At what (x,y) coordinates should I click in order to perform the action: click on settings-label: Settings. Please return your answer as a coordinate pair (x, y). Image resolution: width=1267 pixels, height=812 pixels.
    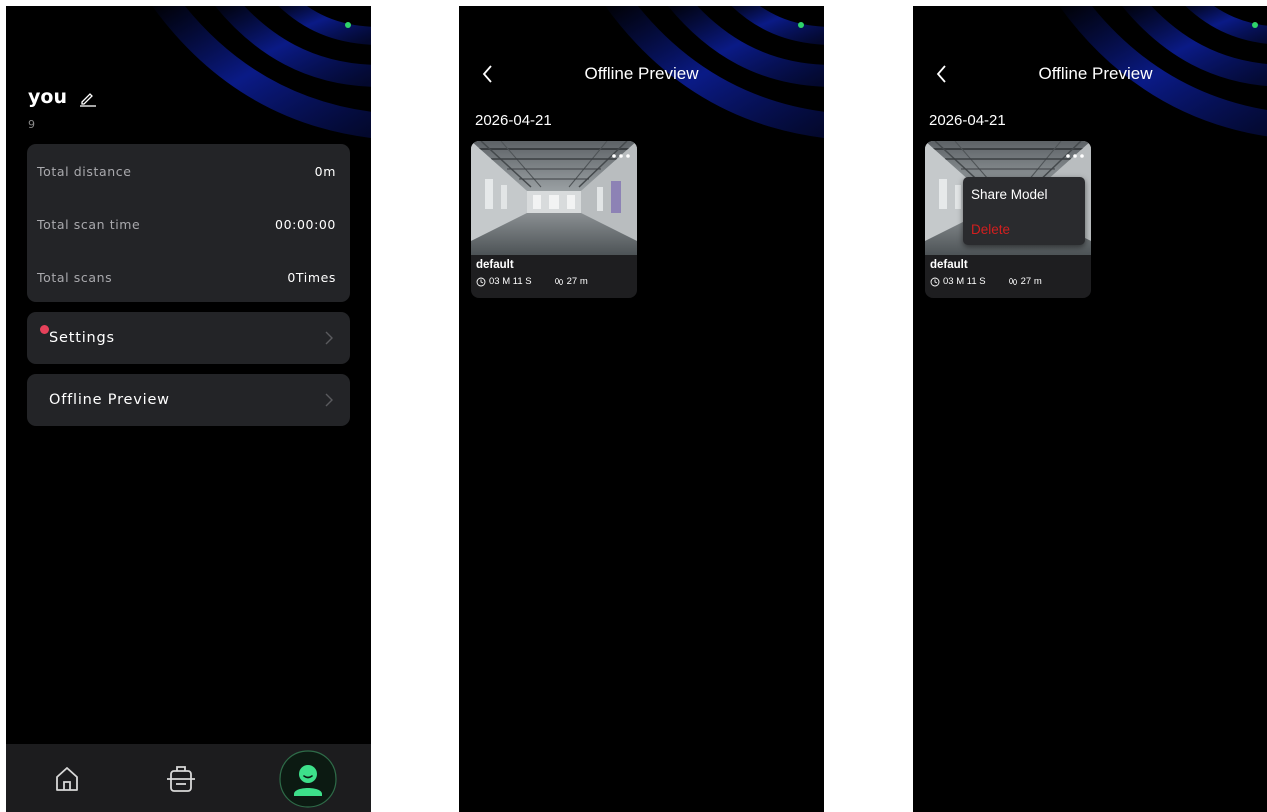
    Looking at the image, I should click on (82, 338).